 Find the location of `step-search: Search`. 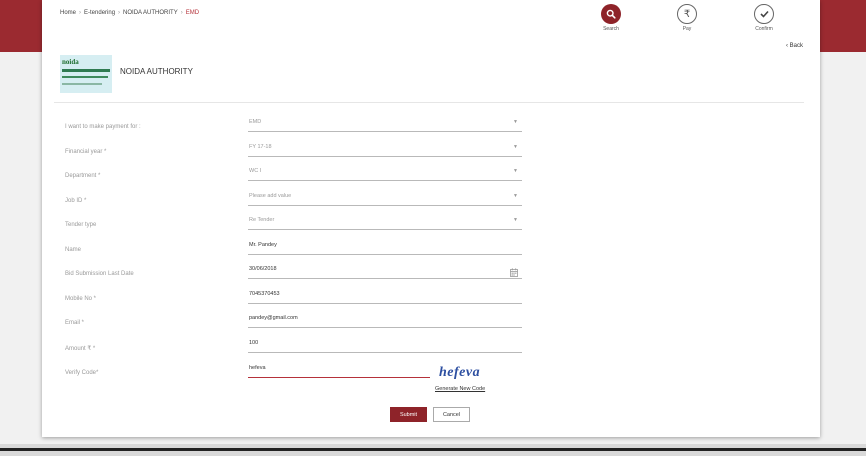

step-search: Search is located at coordinates (611, 18).